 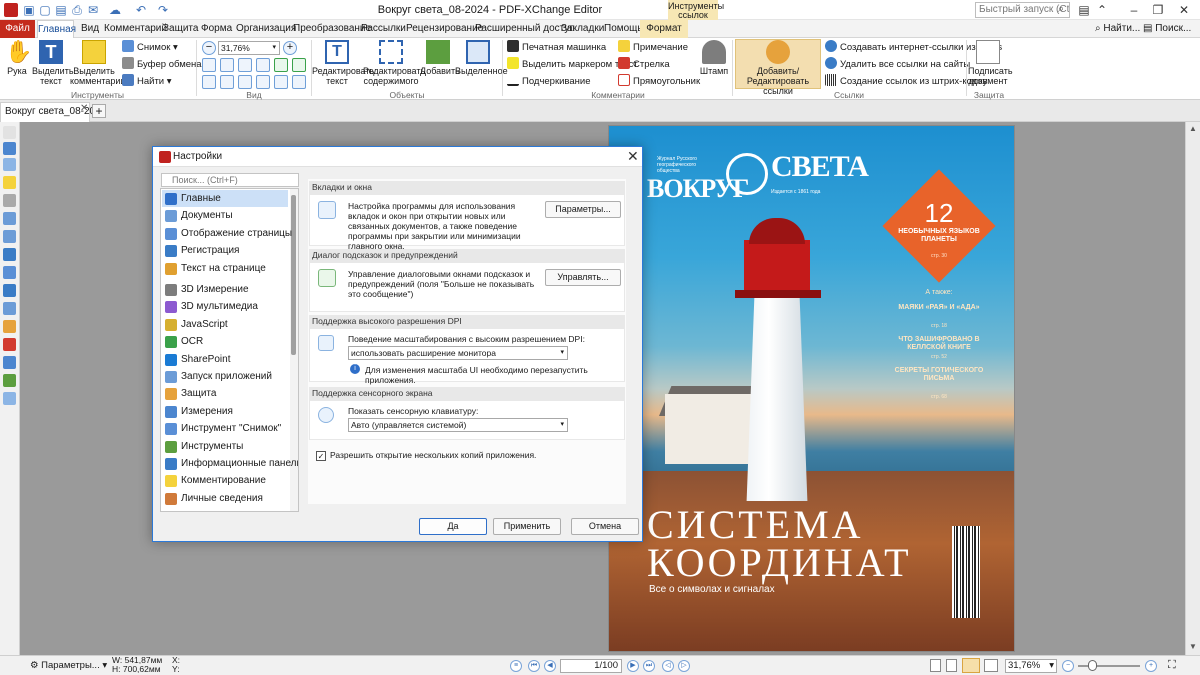 I want to click on tab-review: Рецензирование, so click(x=444, y=29).